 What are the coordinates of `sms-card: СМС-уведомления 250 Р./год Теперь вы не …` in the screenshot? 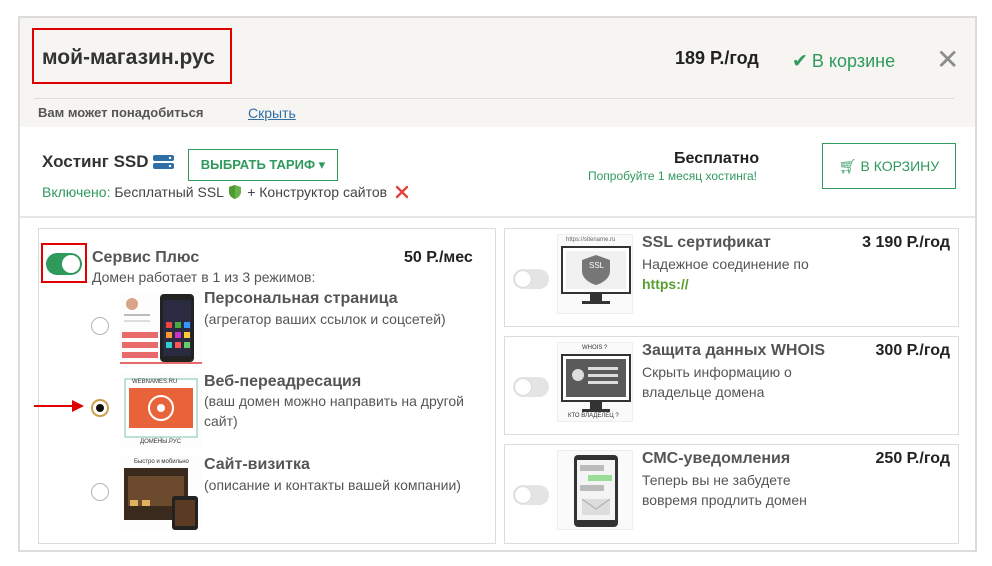 It's located at (731, 494).